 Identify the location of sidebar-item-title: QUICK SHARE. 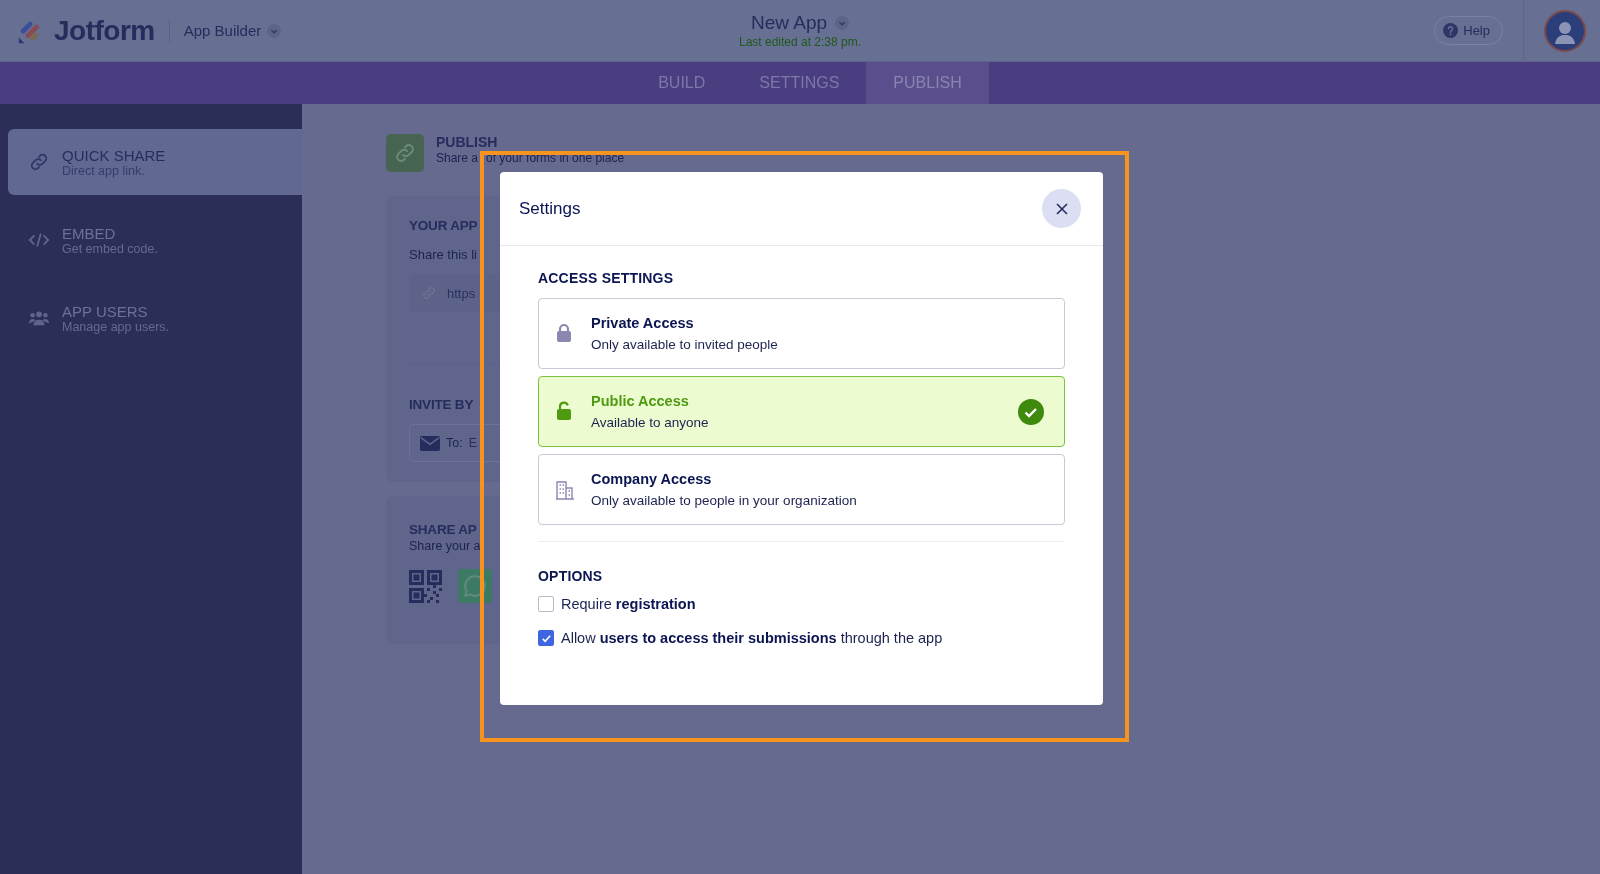
(114, 155).